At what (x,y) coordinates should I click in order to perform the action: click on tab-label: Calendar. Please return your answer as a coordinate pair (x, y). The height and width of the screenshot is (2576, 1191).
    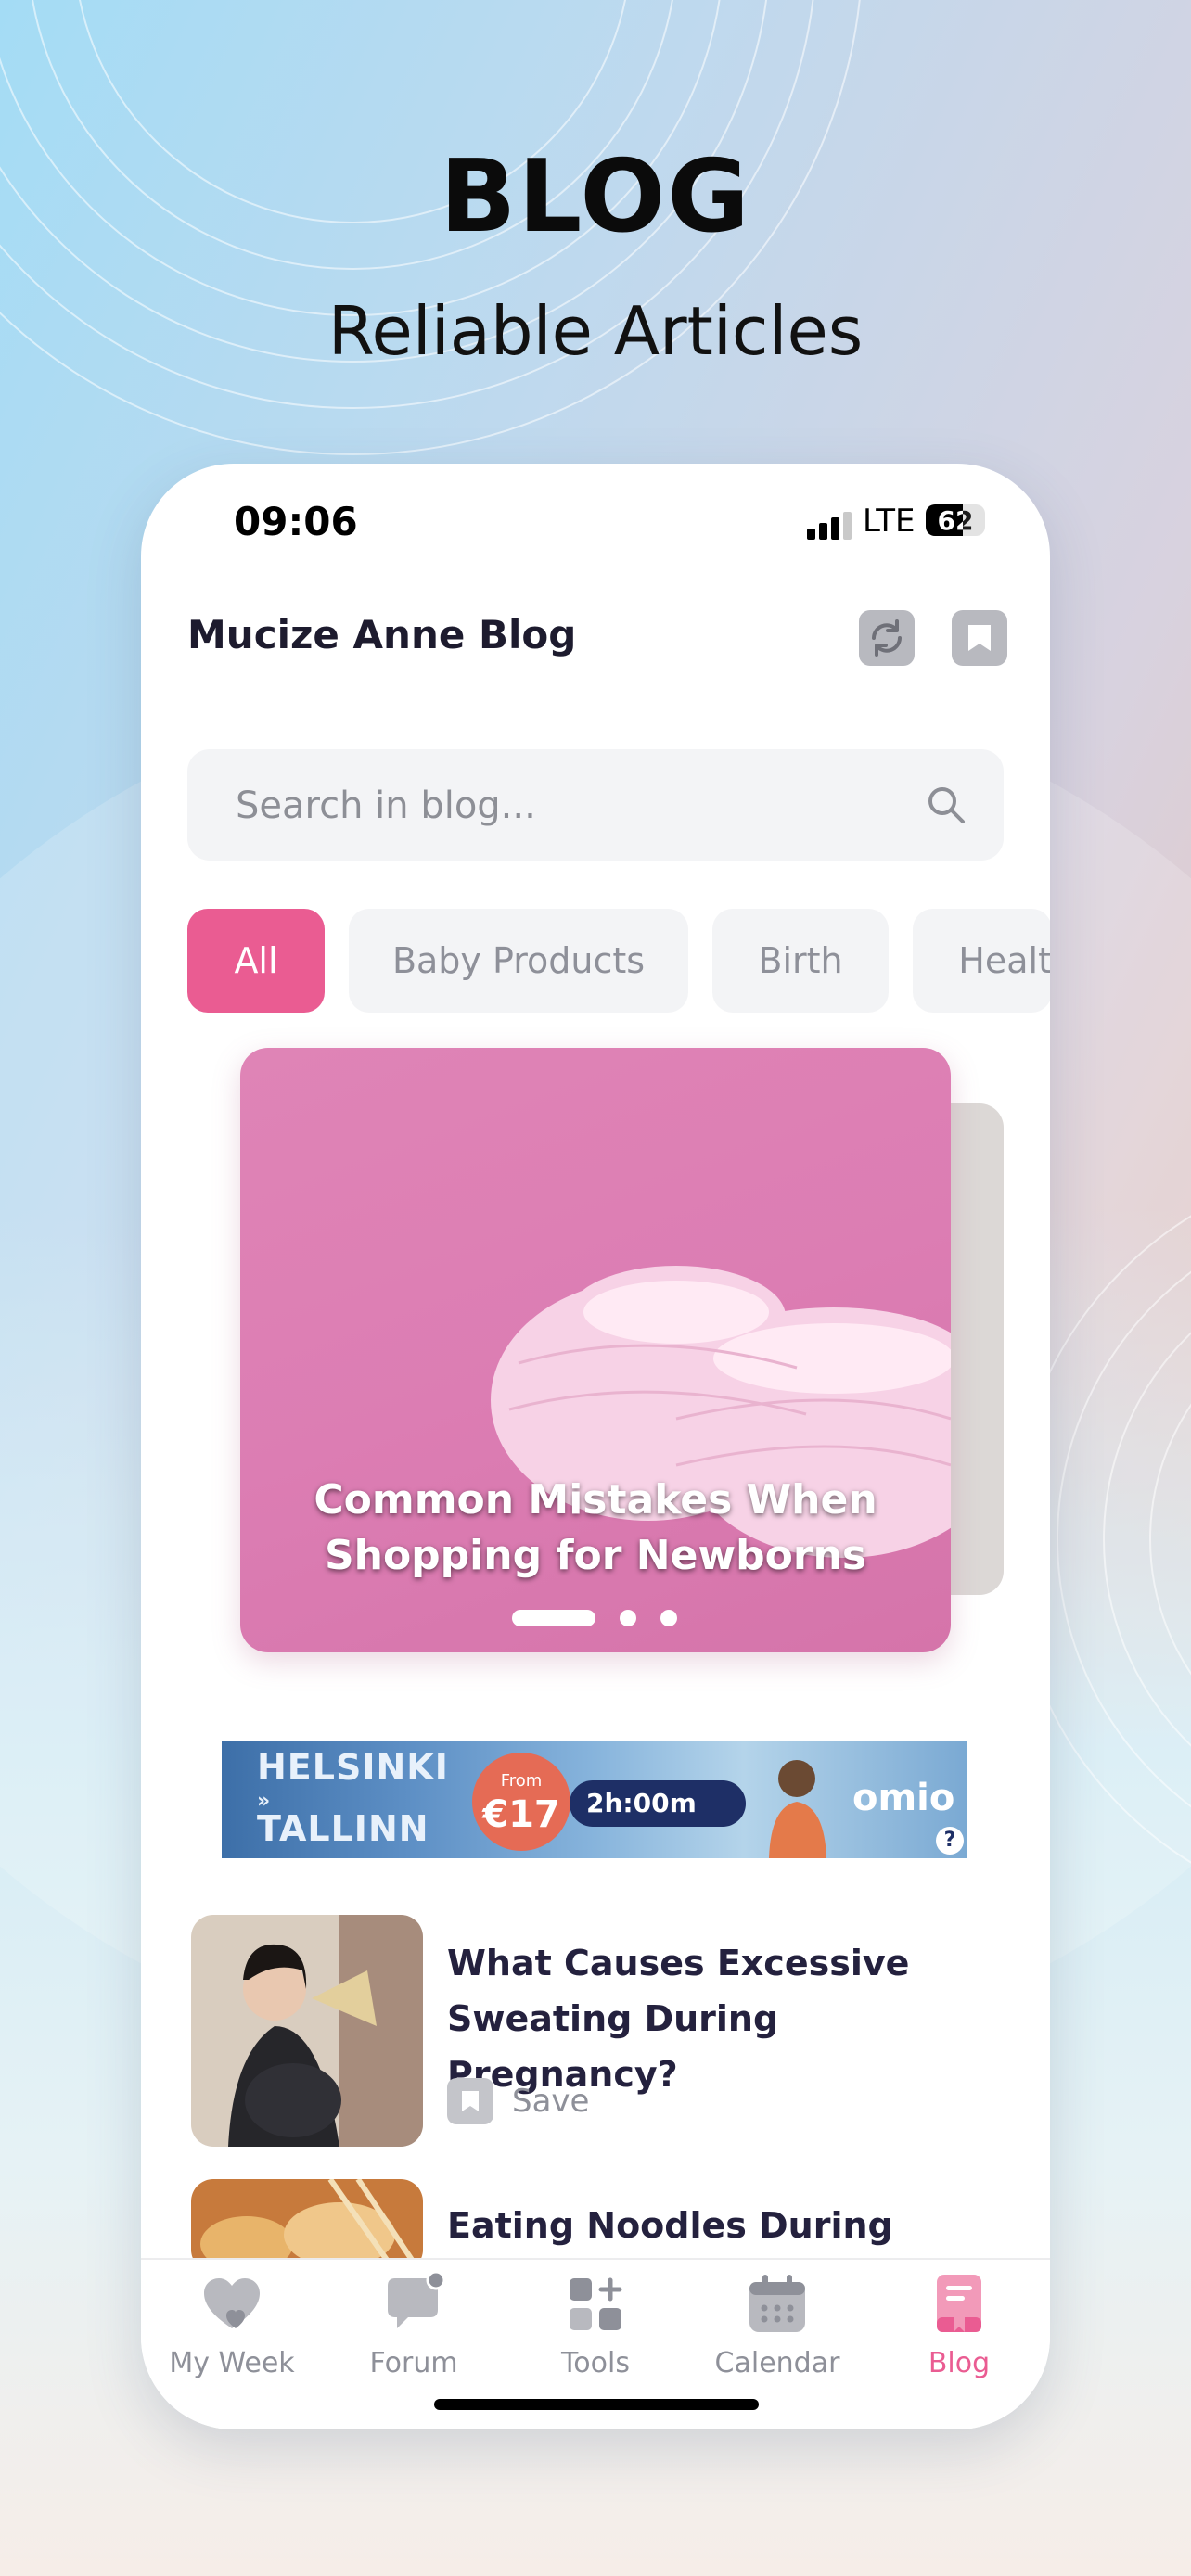
    Looking at the image, I should click on (777, 2363).